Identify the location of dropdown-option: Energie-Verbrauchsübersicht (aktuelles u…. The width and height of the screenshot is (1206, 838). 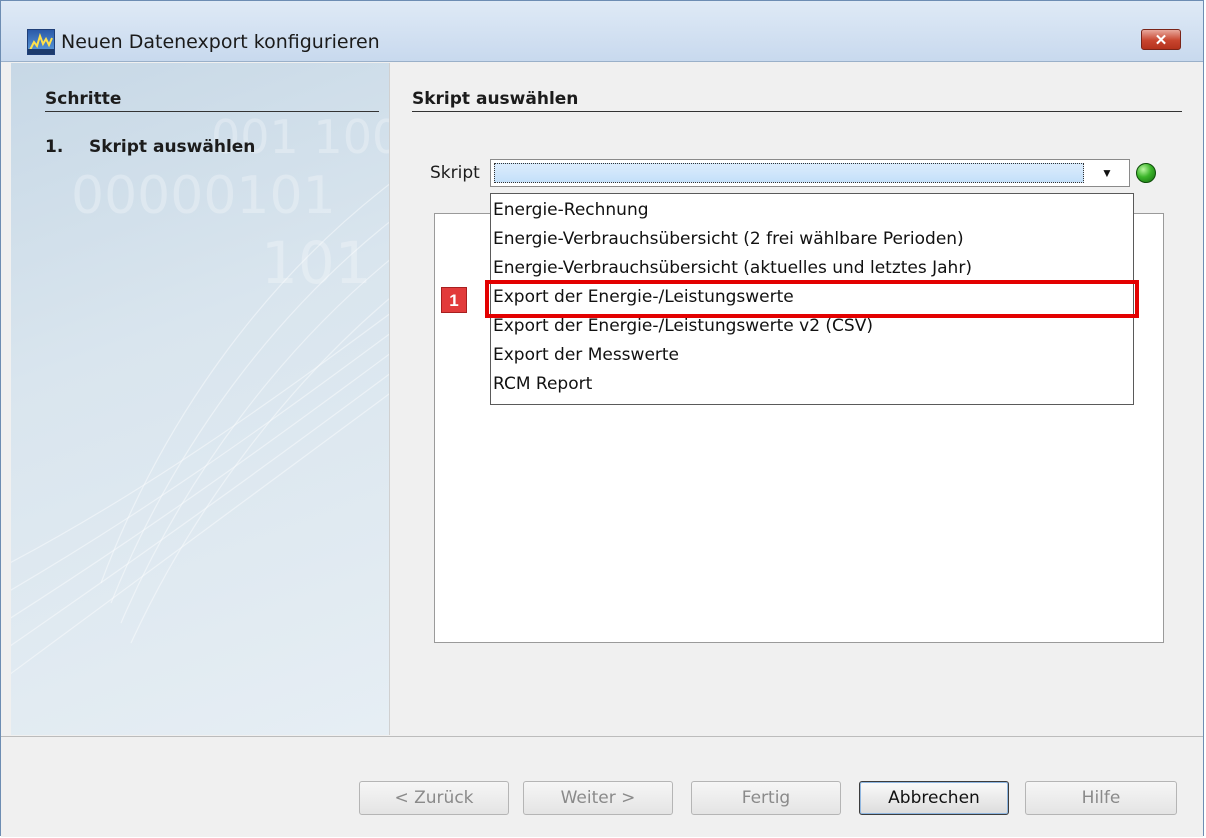
(811, 268).